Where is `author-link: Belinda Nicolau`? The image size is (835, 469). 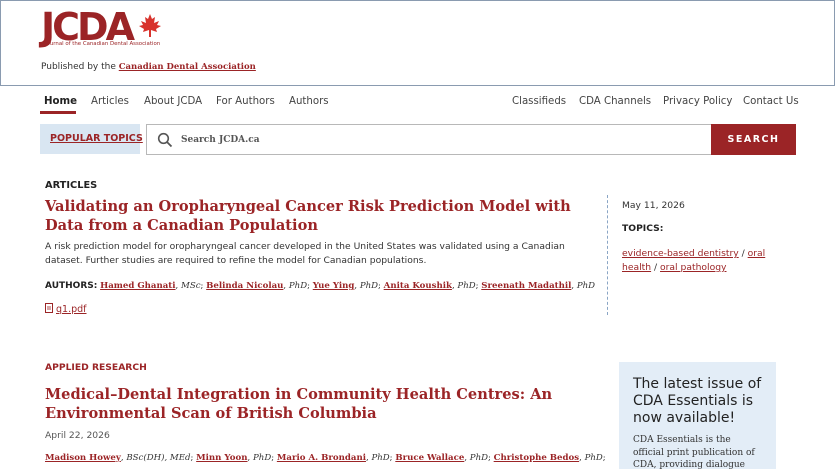
author-link: Belinda Nicolau is located at coordinates (244, 286).